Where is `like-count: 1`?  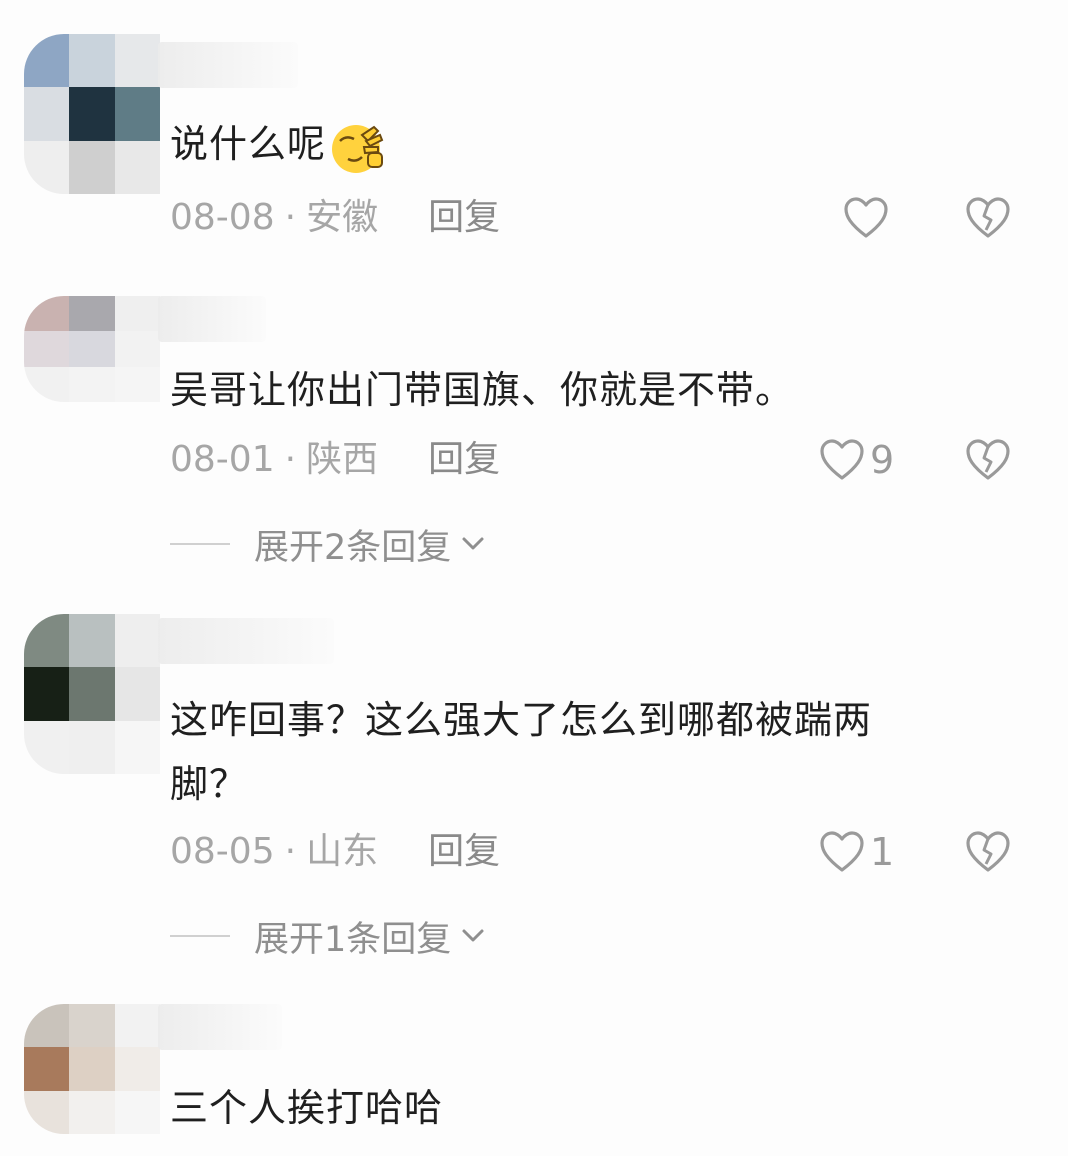
like-count: 1 is located at coordinates (882, 852).